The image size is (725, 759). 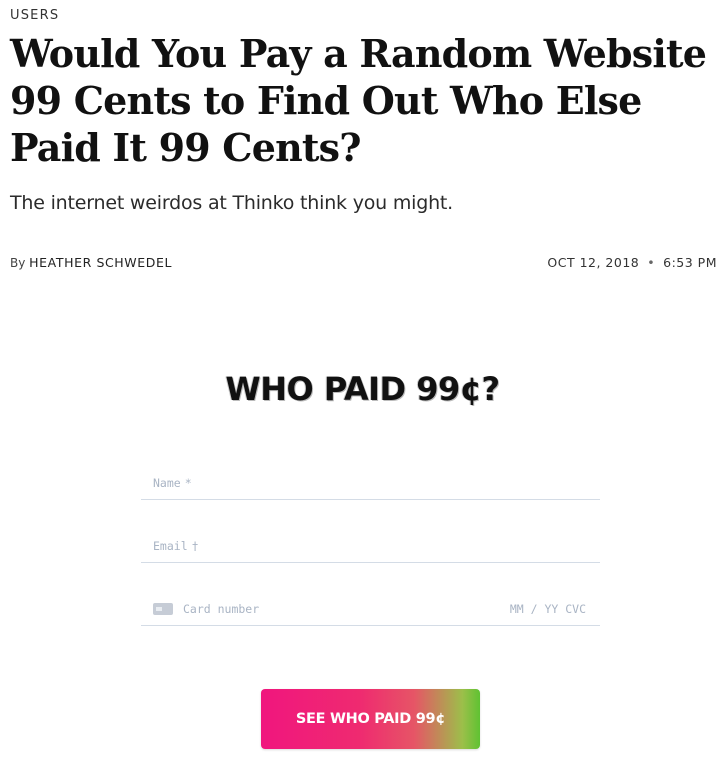 I want to click on widget-title: WHO PAID 99¢?, so click(x=362, y=389).